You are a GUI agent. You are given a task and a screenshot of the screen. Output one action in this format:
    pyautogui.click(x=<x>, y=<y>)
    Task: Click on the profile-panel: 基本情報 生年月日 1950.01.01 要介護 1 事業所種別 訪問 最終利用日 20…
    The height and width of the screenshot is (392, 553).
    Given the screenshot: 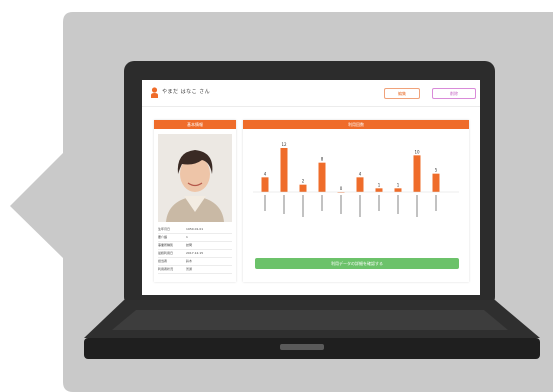 What is the action you would take?
    pyautogui.click(x=195, y=201)
    